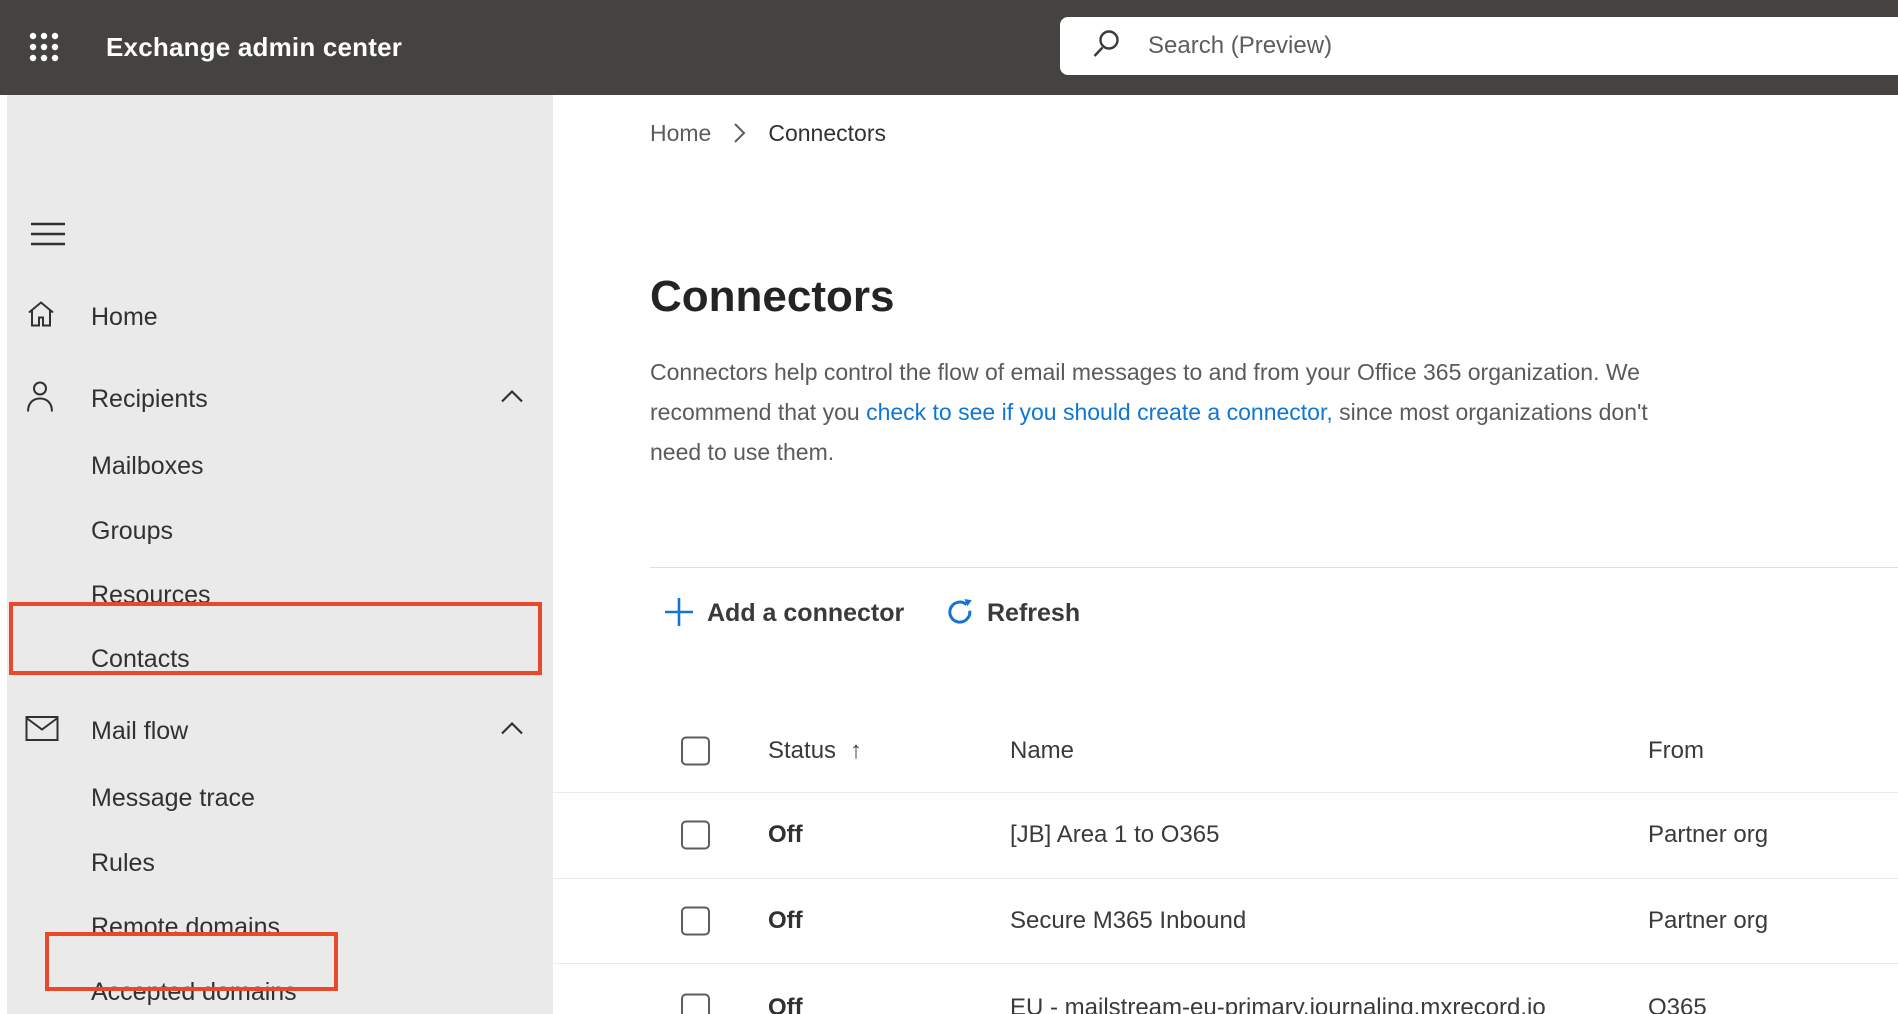 The image size is (1898, 1014). Describe the element at coordinates (1473, 46) in the screenshot. I see `search-input` at that location.